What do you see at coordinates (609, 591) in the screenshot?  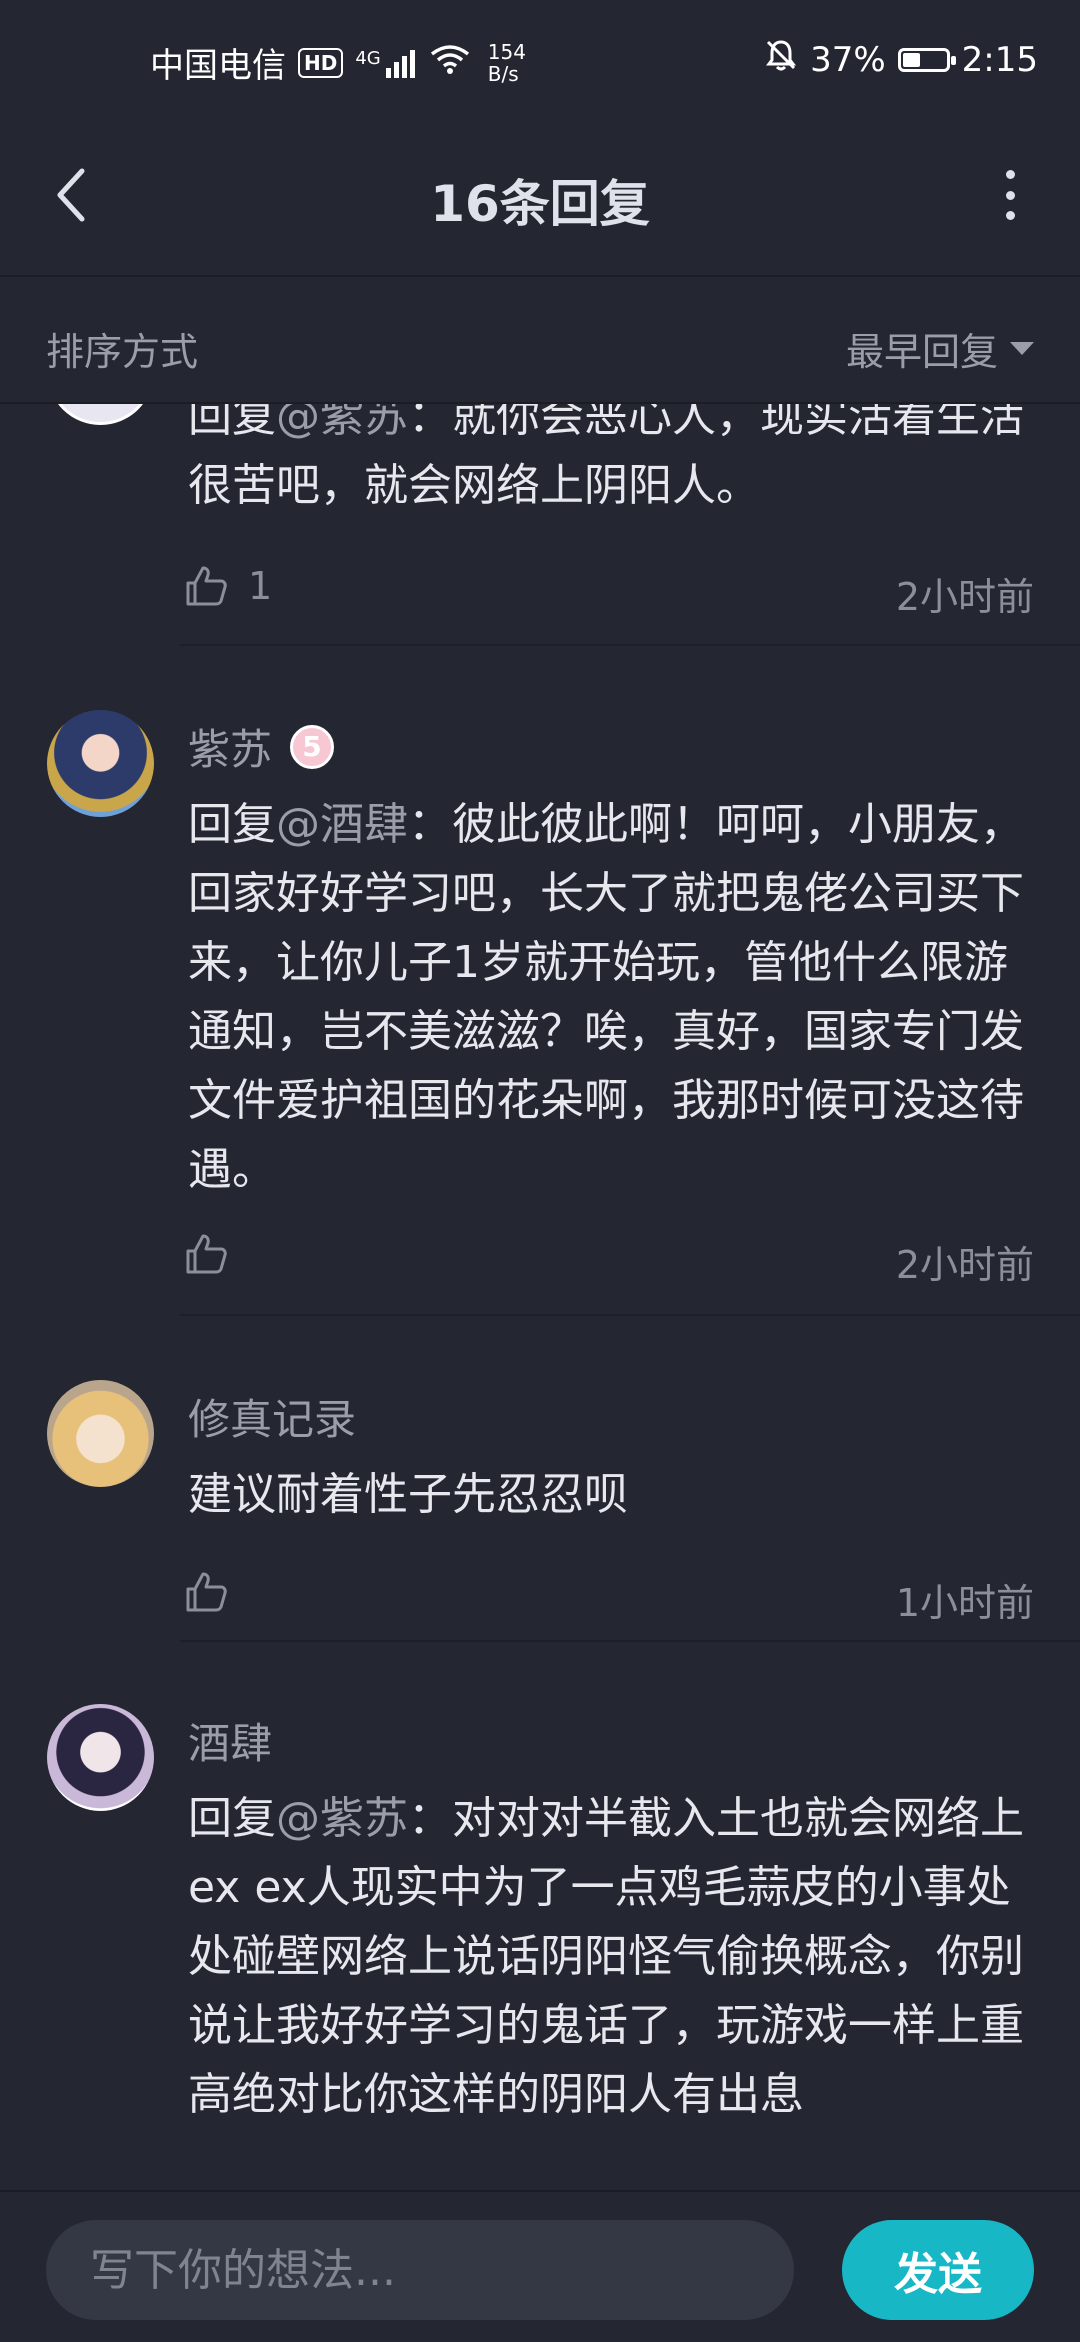 I see `reply-meta: 1 2小时前` at bounding box center [609, 591].